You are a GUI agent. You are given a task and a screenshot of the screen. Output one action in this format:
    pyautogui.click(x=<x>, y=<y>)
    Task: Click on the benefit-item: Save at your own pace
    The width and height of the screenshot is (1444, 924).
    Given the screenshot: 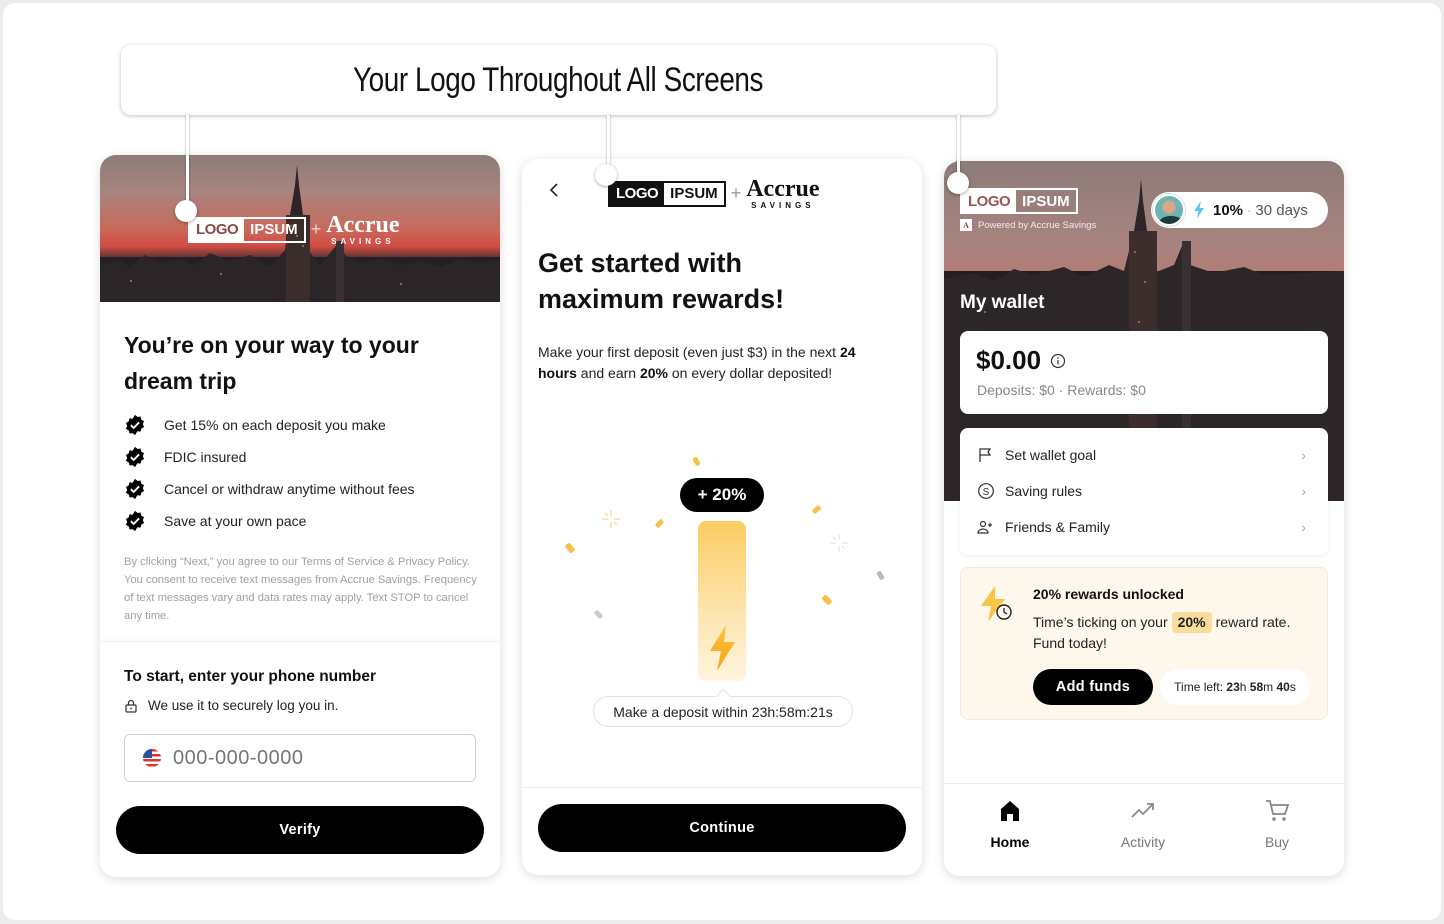 What is the action you would take?
    pyautogui.click(x=269, y=521)
    